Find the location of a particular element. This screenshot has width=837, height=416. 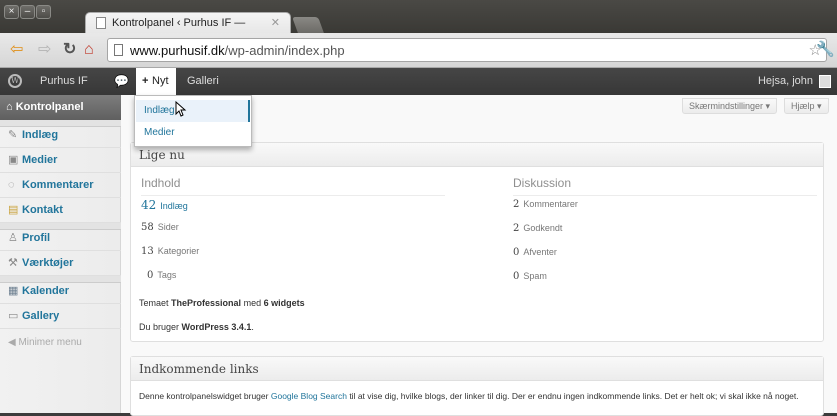

widget-title: Indkommende links is located at coordinates (477, 369).